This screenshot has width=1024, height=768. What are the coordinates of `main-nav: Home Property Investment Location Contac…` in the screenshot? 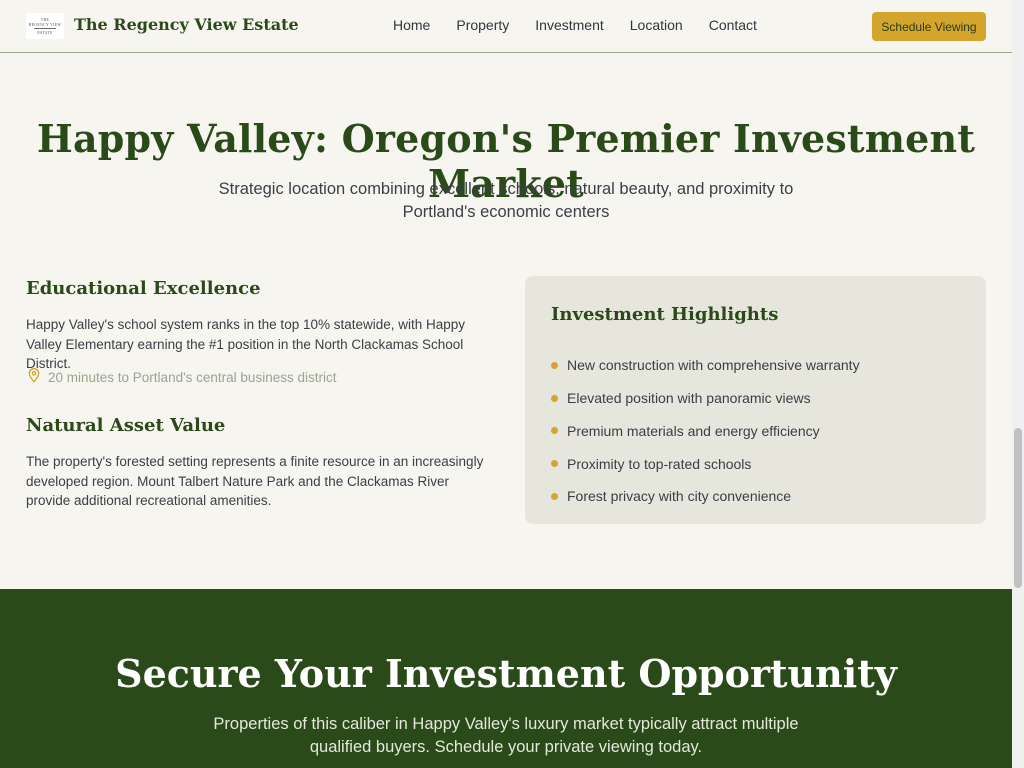 It's located at (588, 25).